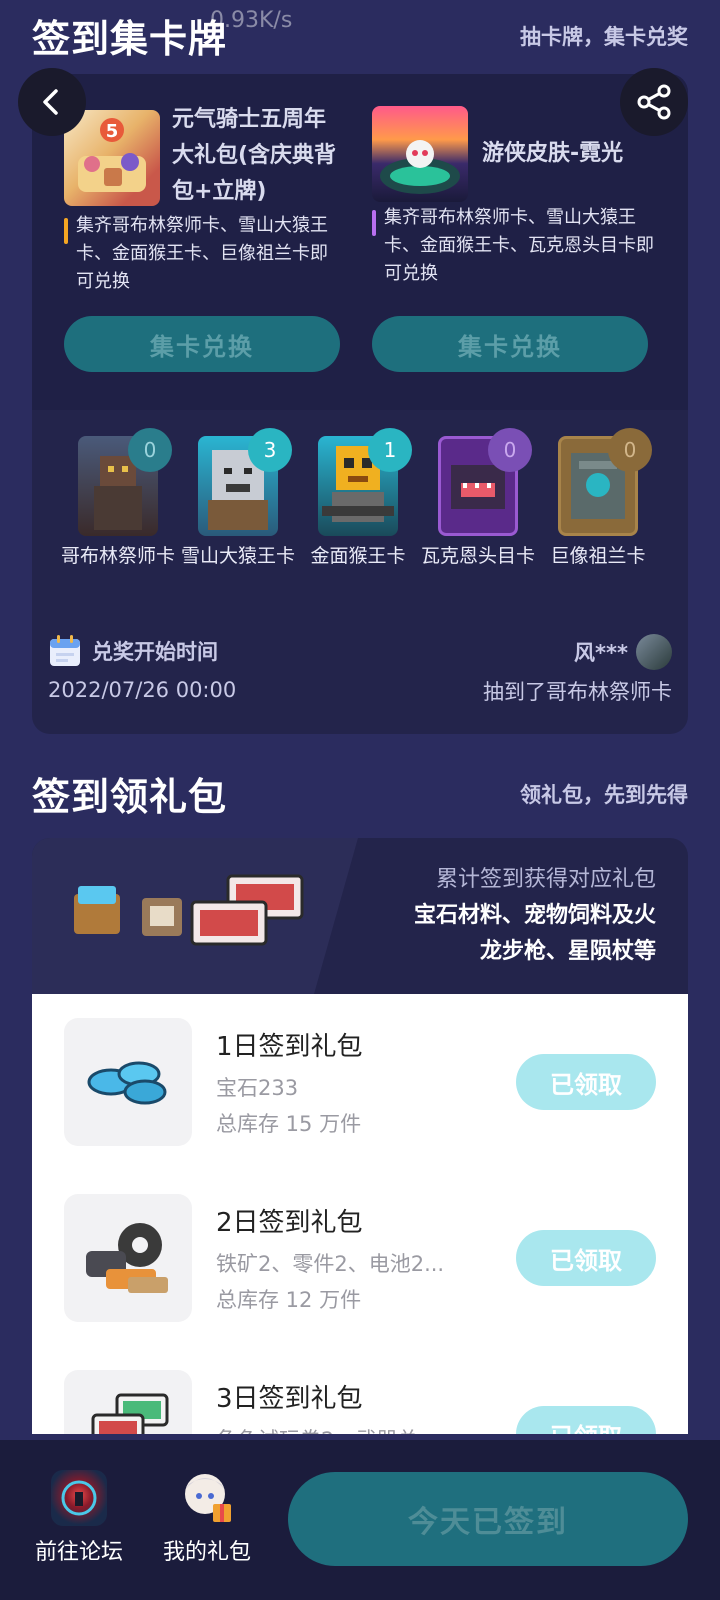 This screenshot has width=720, height=1600. Describe the element at coordinates (142, 690) in the screenshot. I see `draw-start-time: 2022/07/26 00:00` at that location.